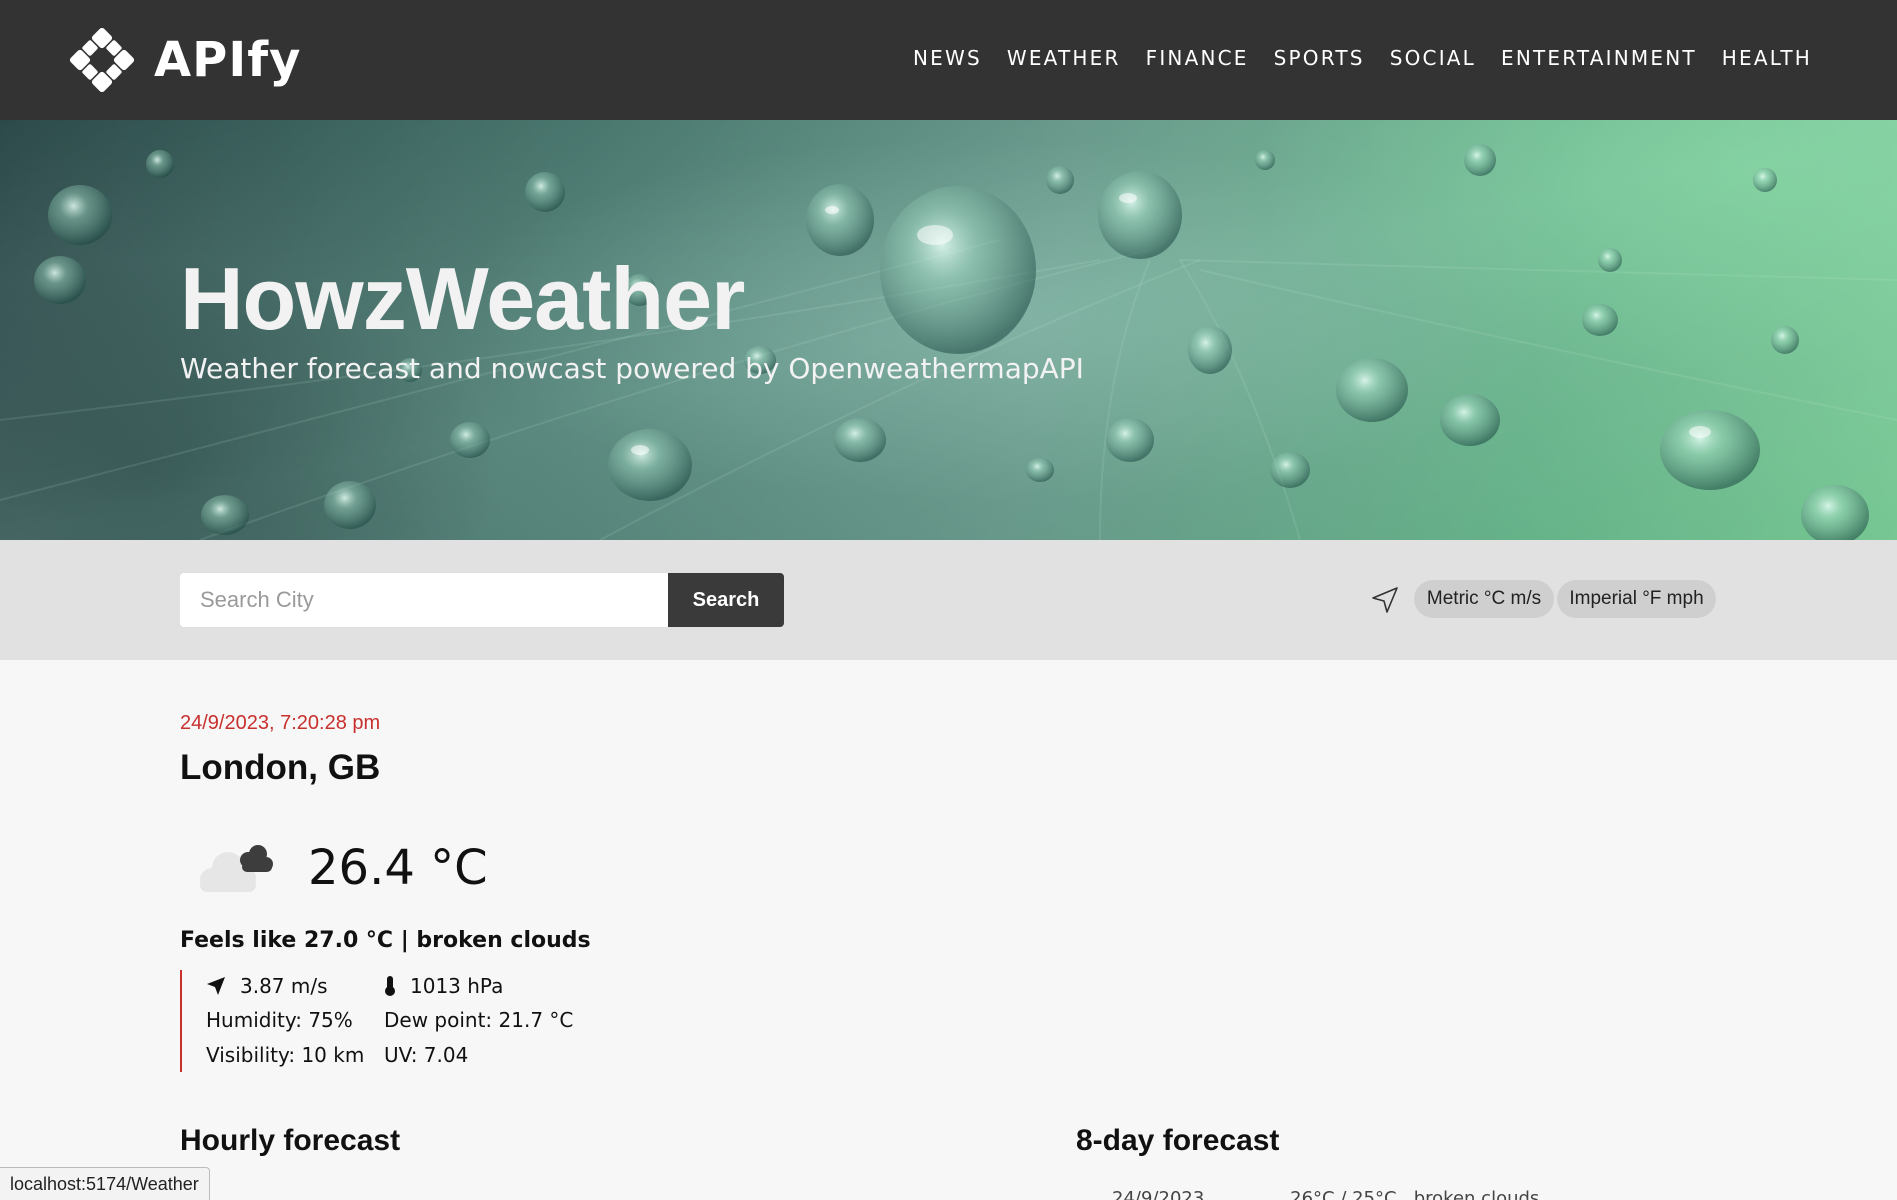 This screenshot has width=1897, height=1200. Describe the element at coordinates (284, 986) in the screenshot. I see `wind-speed: 3.87 m/s` at that location.